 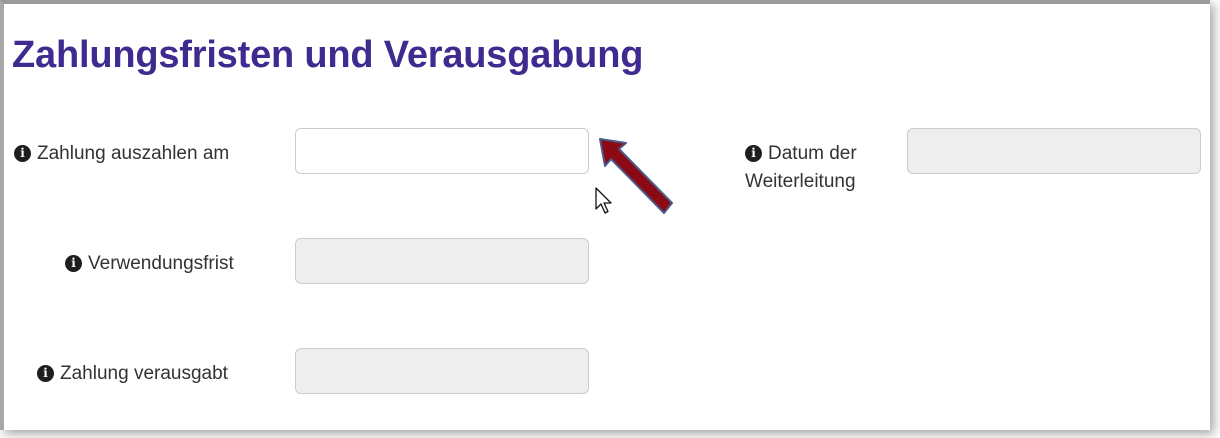 What do you see at coordinates (161, 263) in the screenshot?
I see `verwendungsfrist-label-text: Verwendungsfrist` at bounding box center [161, 263].